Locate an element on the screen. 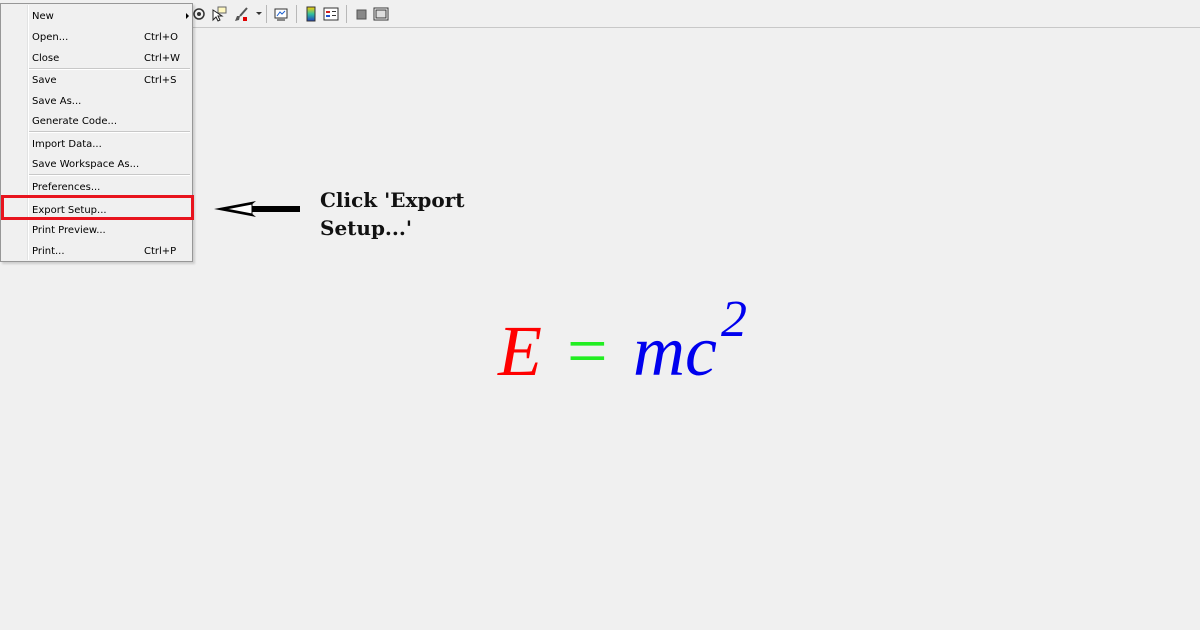 The width and height of the screenshot is (1200, 630). menu-item-shortcut: Ctrl+O is located at coordinates (161, 37).